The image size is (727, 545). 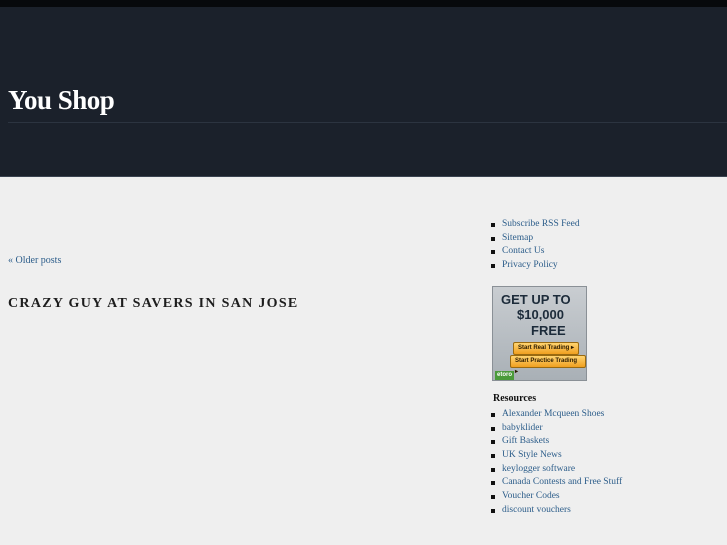 What do you see at coordinates (367, 122) in the screenshot?
I see `header-divider` at bounding box center [367, 122].